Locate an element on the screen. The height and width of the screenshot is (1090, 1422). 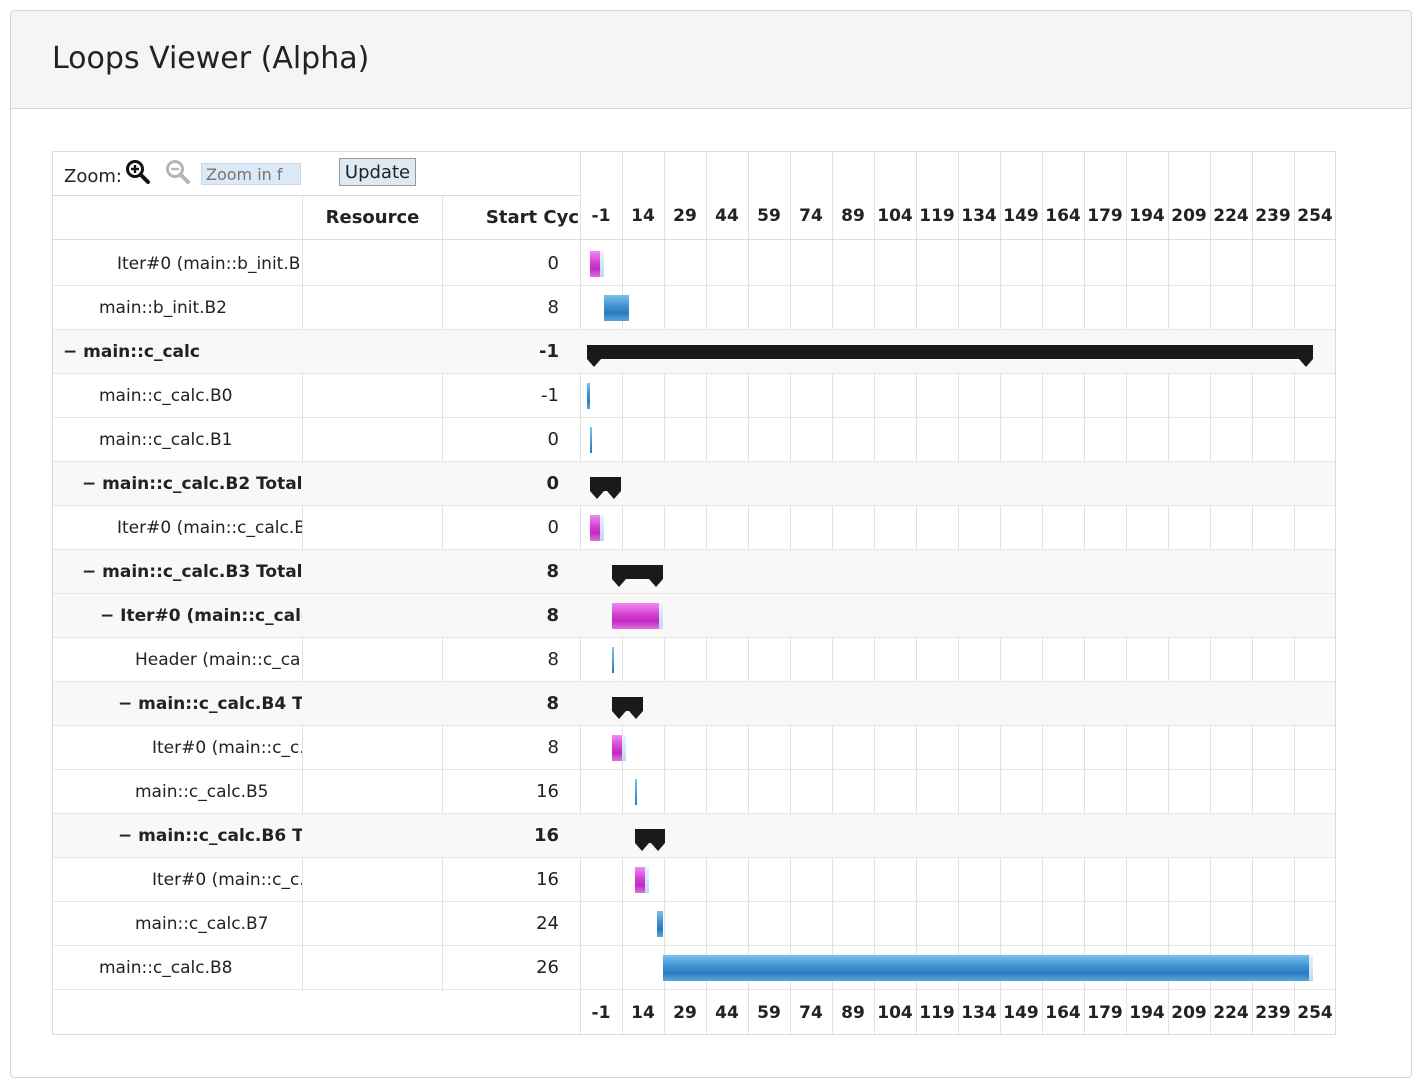
panel-header: Loops Viewer (Alpha) is located at coordinates (711, 60).